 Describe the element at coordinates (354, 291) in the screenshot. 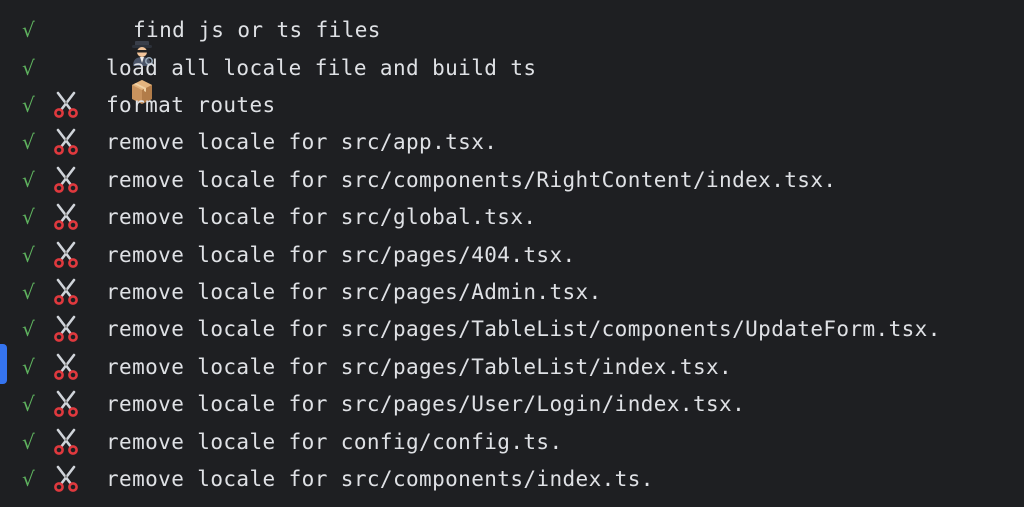

I see `log-message: remove locale for src/pages/Admin.tsx.` at that location.